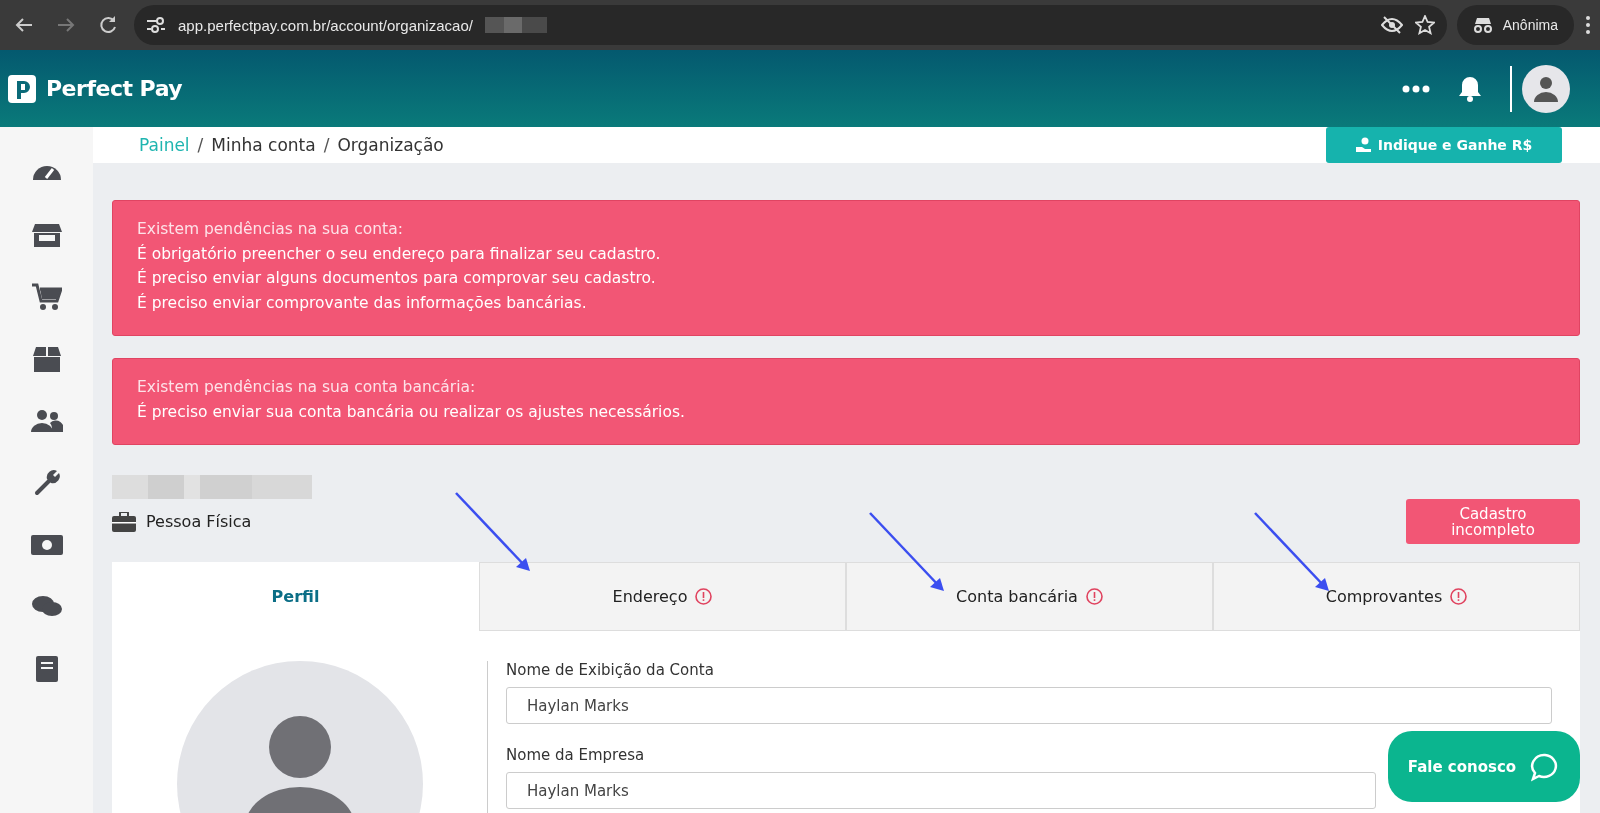 This screenshot has height=813, width=1600. Describe the element at coordinates (325, 25) in the screenshot. I see `url-text: app.perfectpay.com.br/account/organizacao/` at that location.